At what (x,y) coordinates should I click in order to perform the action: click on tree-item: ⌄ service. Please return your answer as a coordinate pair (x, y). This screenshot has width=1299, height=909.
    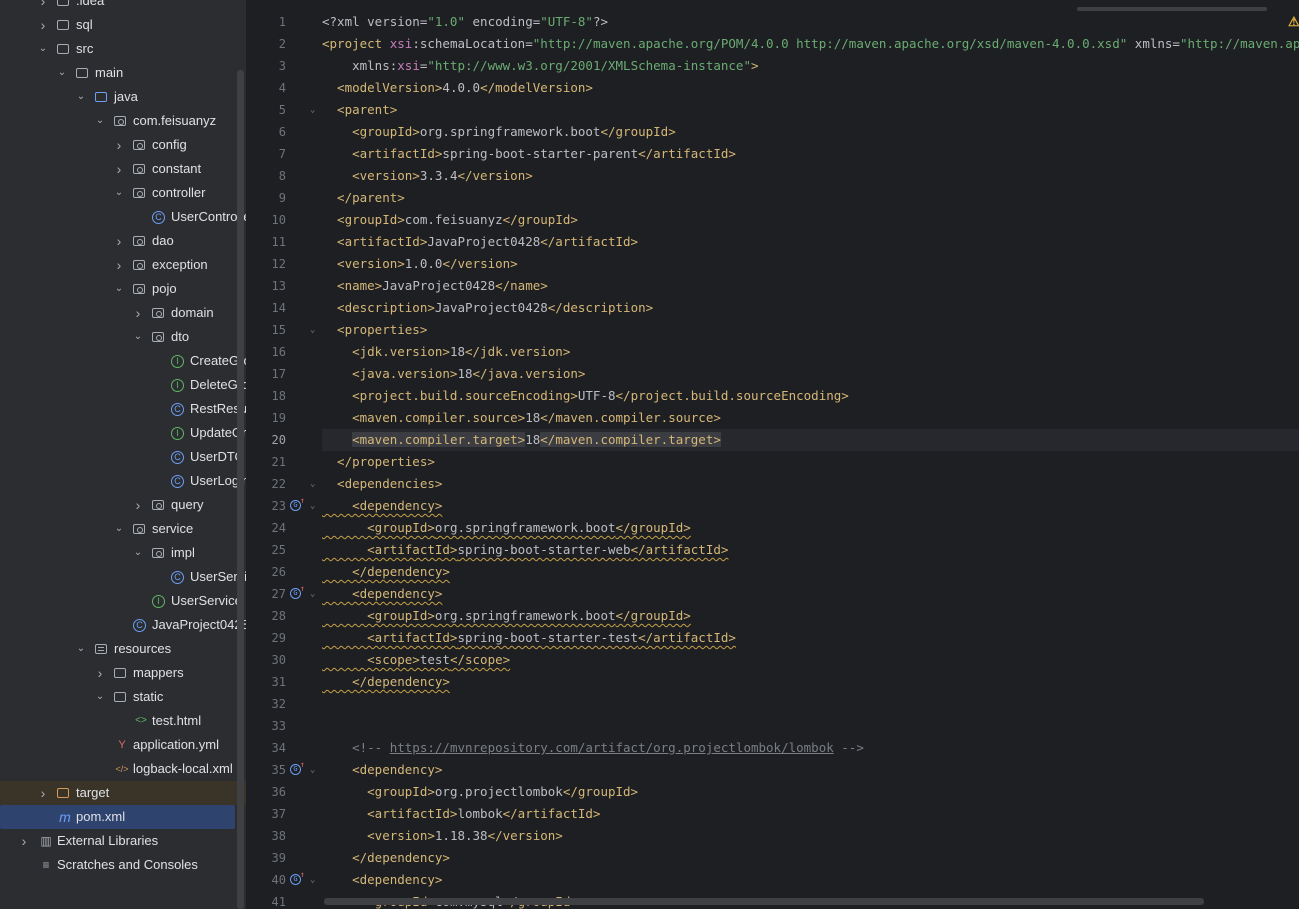
    Looking at the image, I should click on (123, 529).